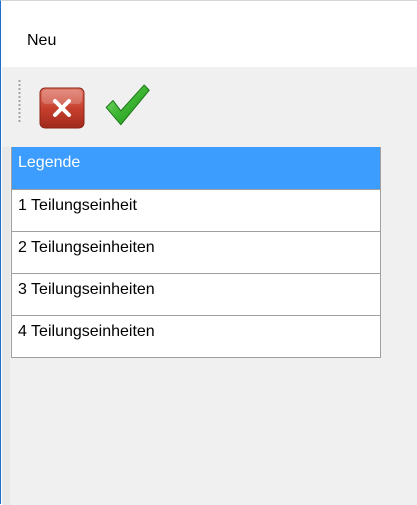 The image size is (417, 505). What do you see at coordinates (196, 168) in the screenshot?
I see `grid-header-legende: Legende` at bounding box center [196, 168].